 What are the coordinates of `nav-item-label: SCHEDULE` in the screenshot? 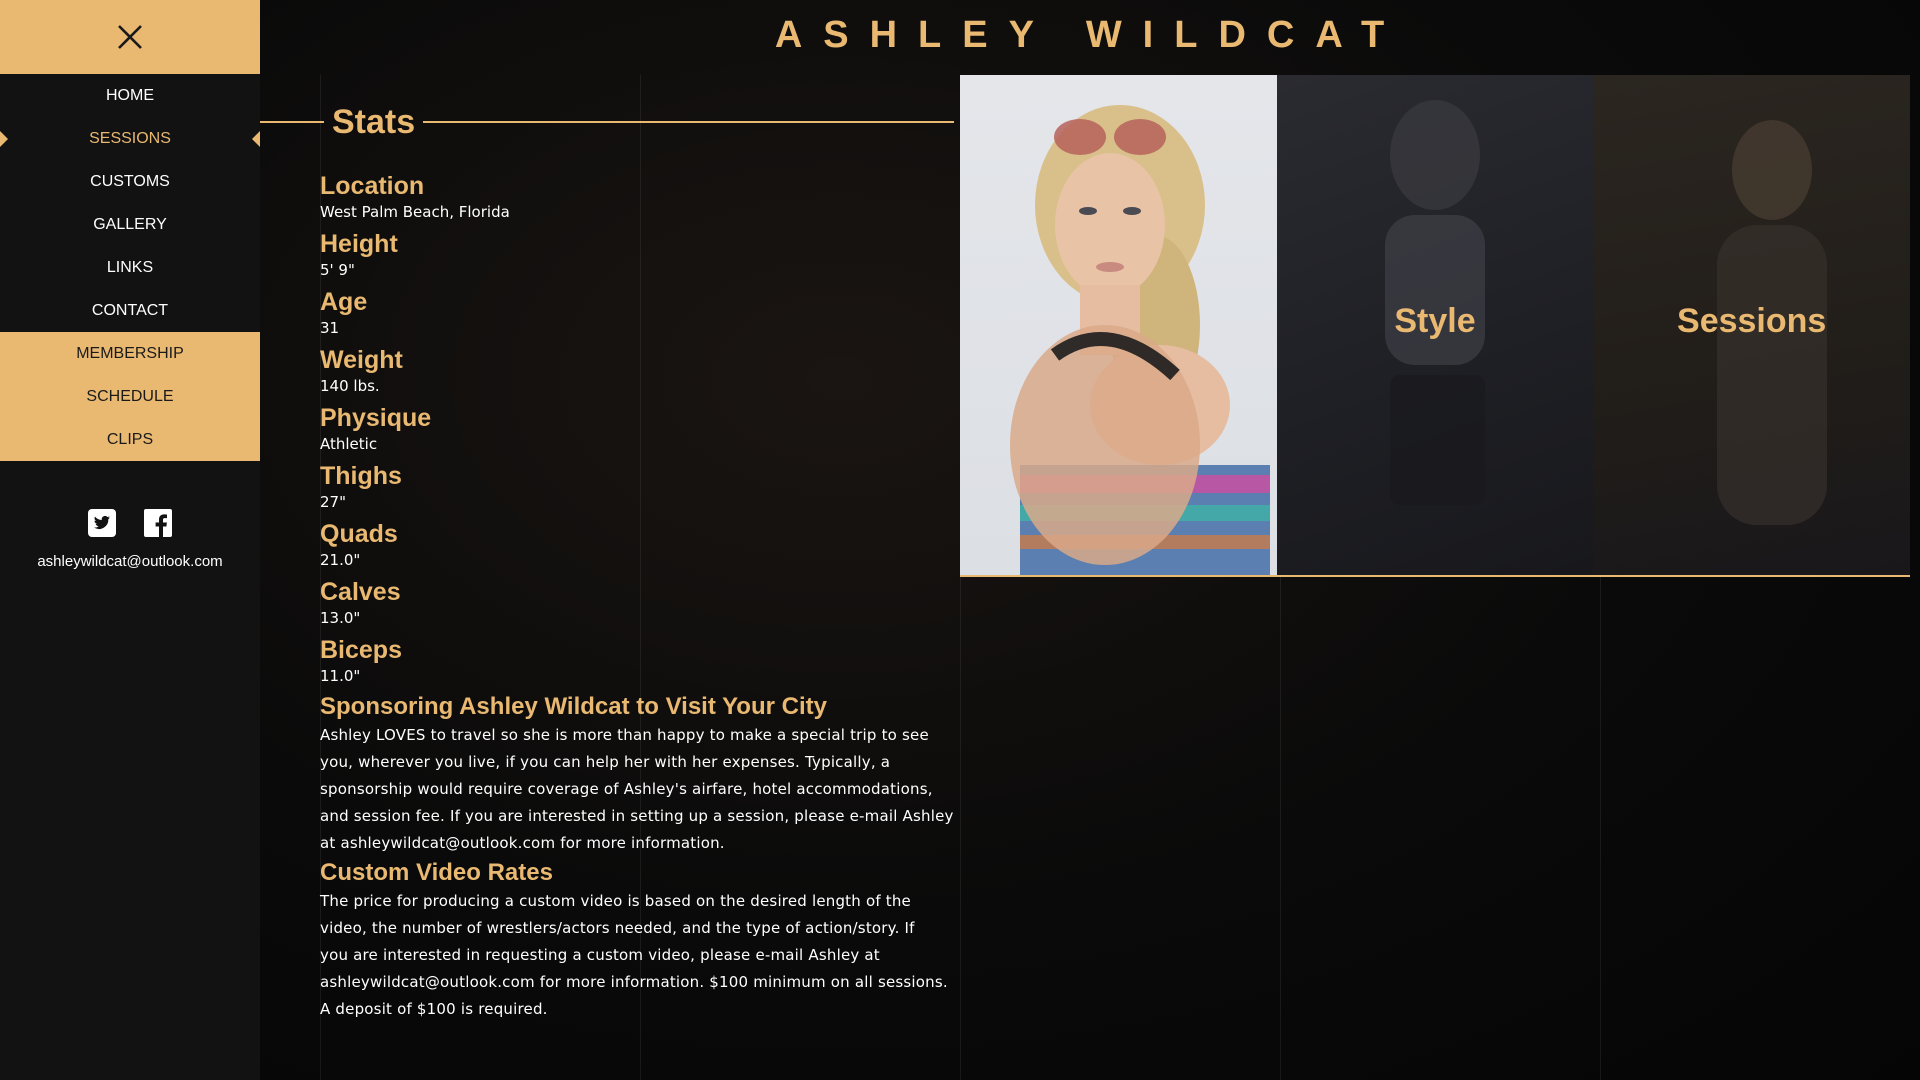 It's located at (130, 396).